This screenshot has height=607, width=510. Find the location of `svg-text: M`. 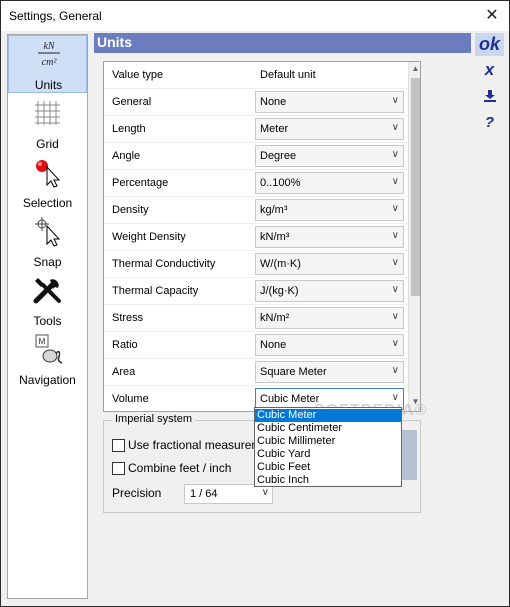

svg-text: M is located at coordinates (42, 341).